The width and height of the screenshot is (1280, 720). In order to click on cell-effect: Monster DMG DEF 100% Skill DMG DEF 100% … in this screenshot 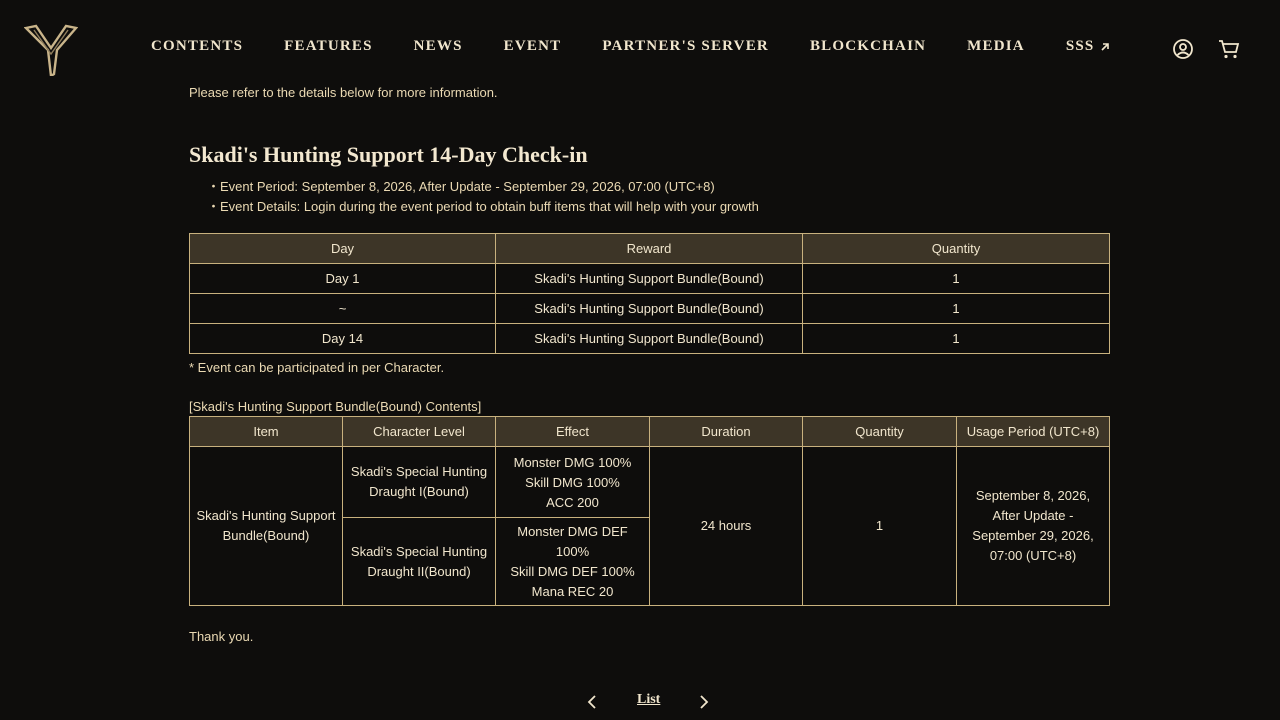, I will do `click(572, 561)`.